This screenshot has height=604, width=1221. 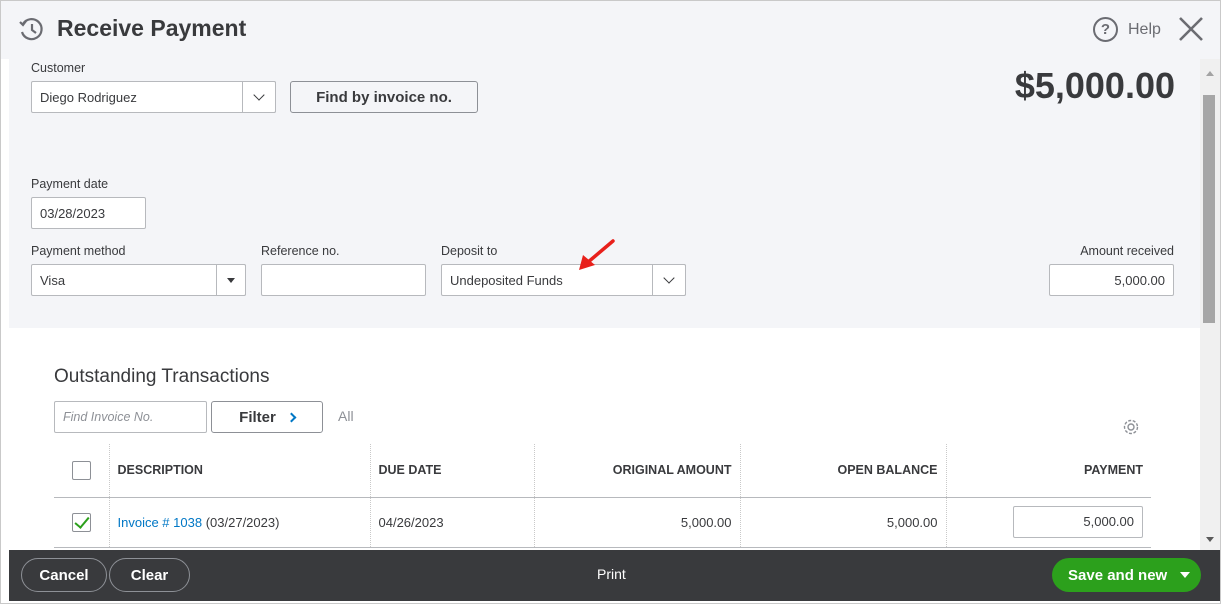 What do you see at coordinates (64, 575) in the screenshot?
I see `cancel-button: Cancel` at bounding box center [64, 575].